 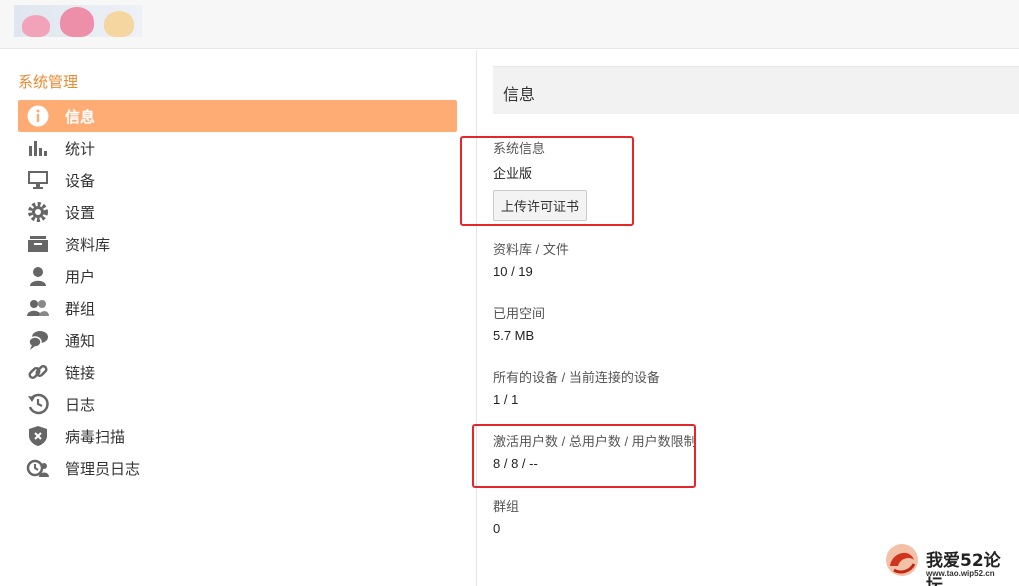 What do you see at coordinates (497, 528) in the screenshot?
I see `groups-value: 0` at bounding box center [497, 528].